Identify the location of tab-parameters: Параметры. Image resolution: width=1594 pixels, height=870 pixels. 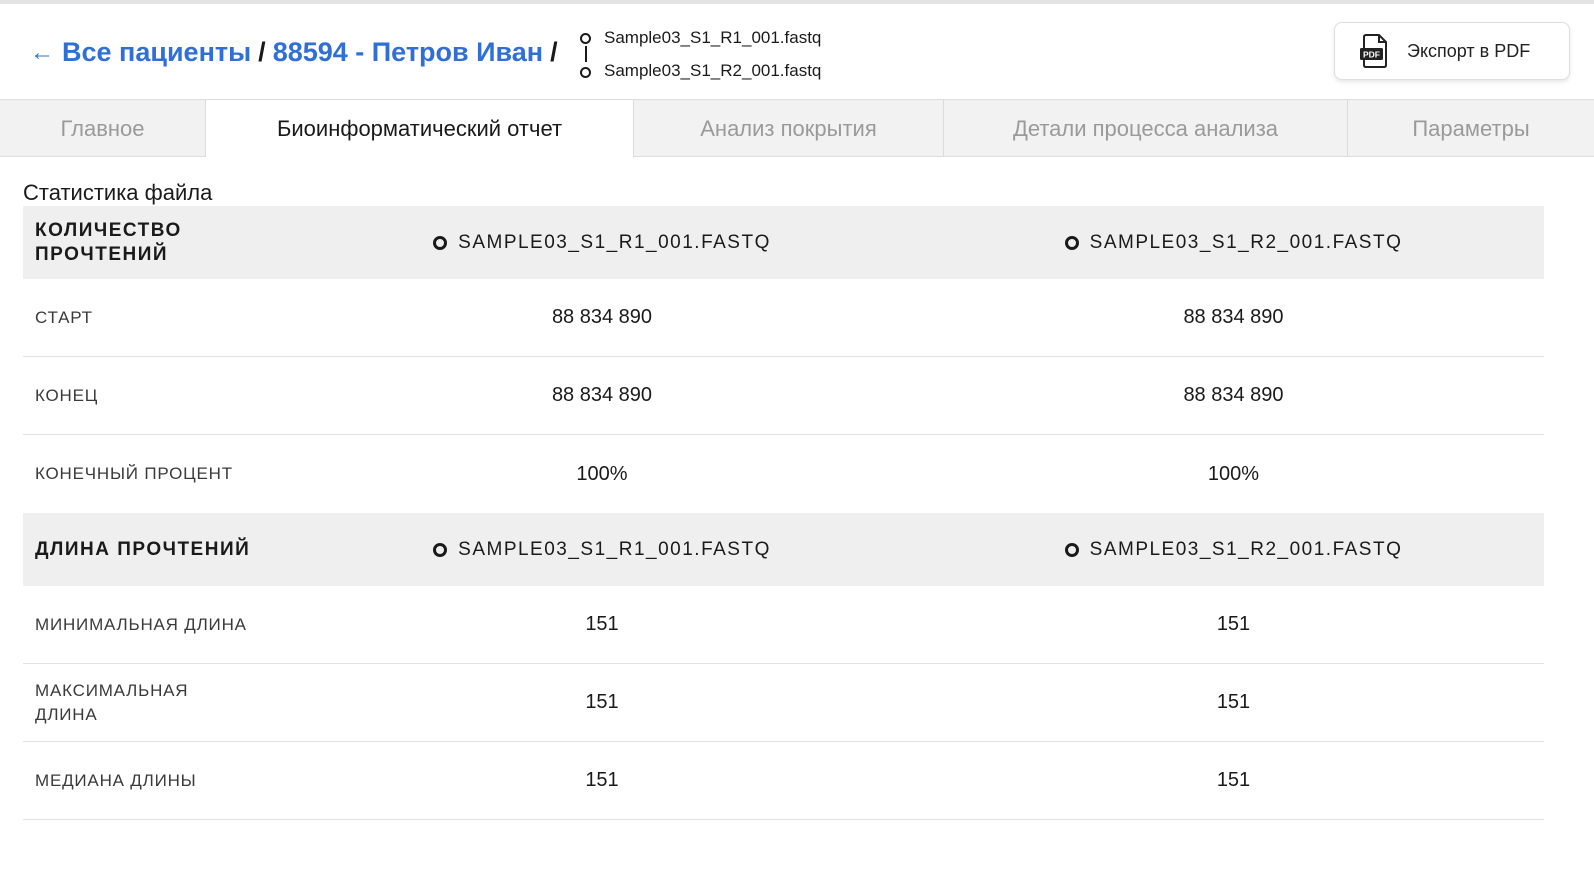
(1471, 128).